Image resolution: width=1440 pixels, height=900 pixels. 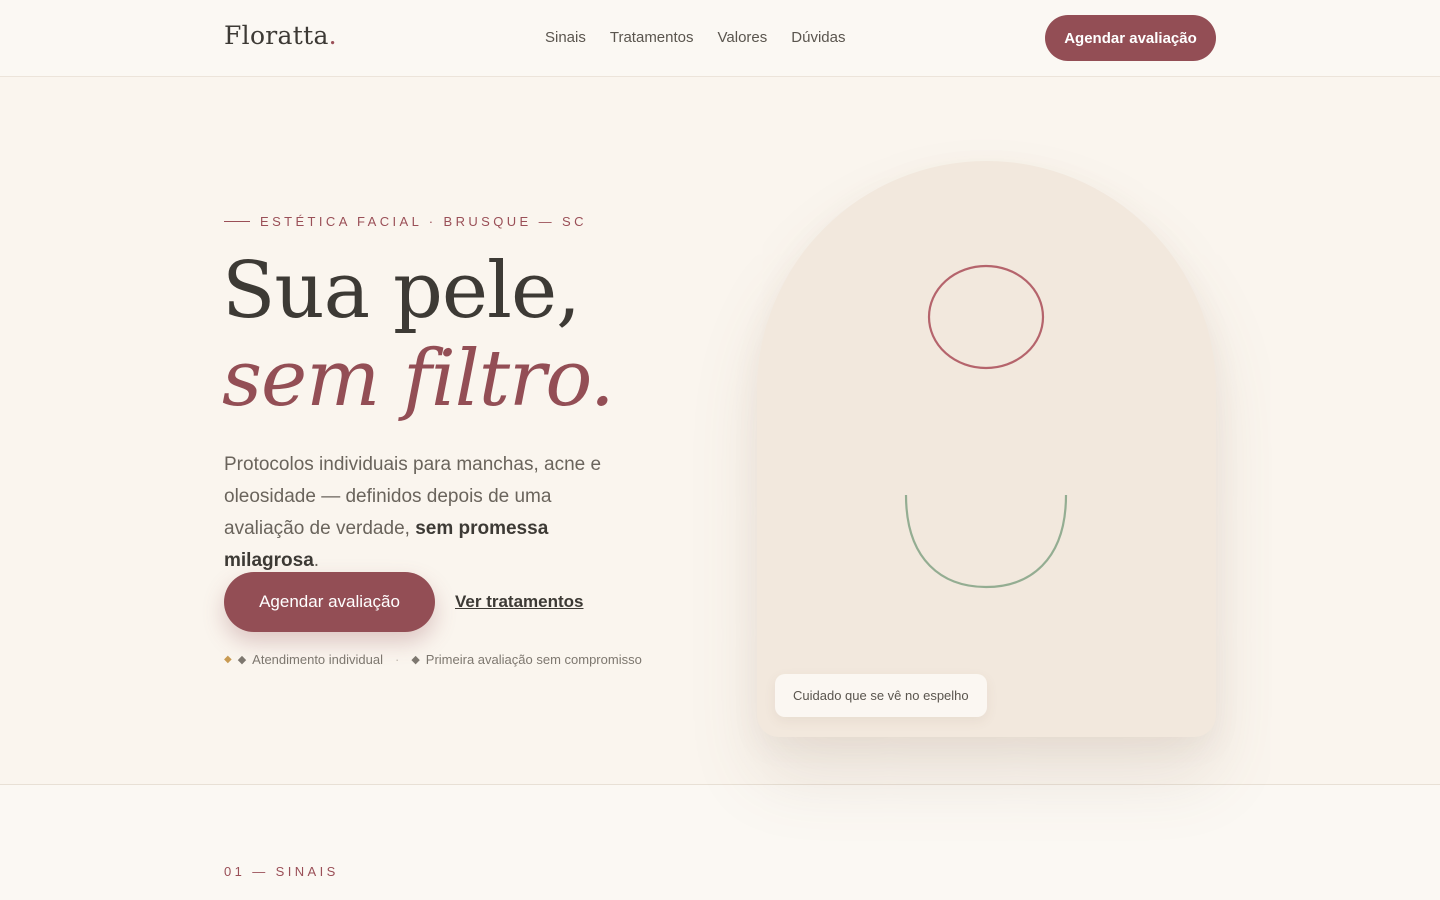 I want to click on smile-curve-icon, so click(x=986, y=541).